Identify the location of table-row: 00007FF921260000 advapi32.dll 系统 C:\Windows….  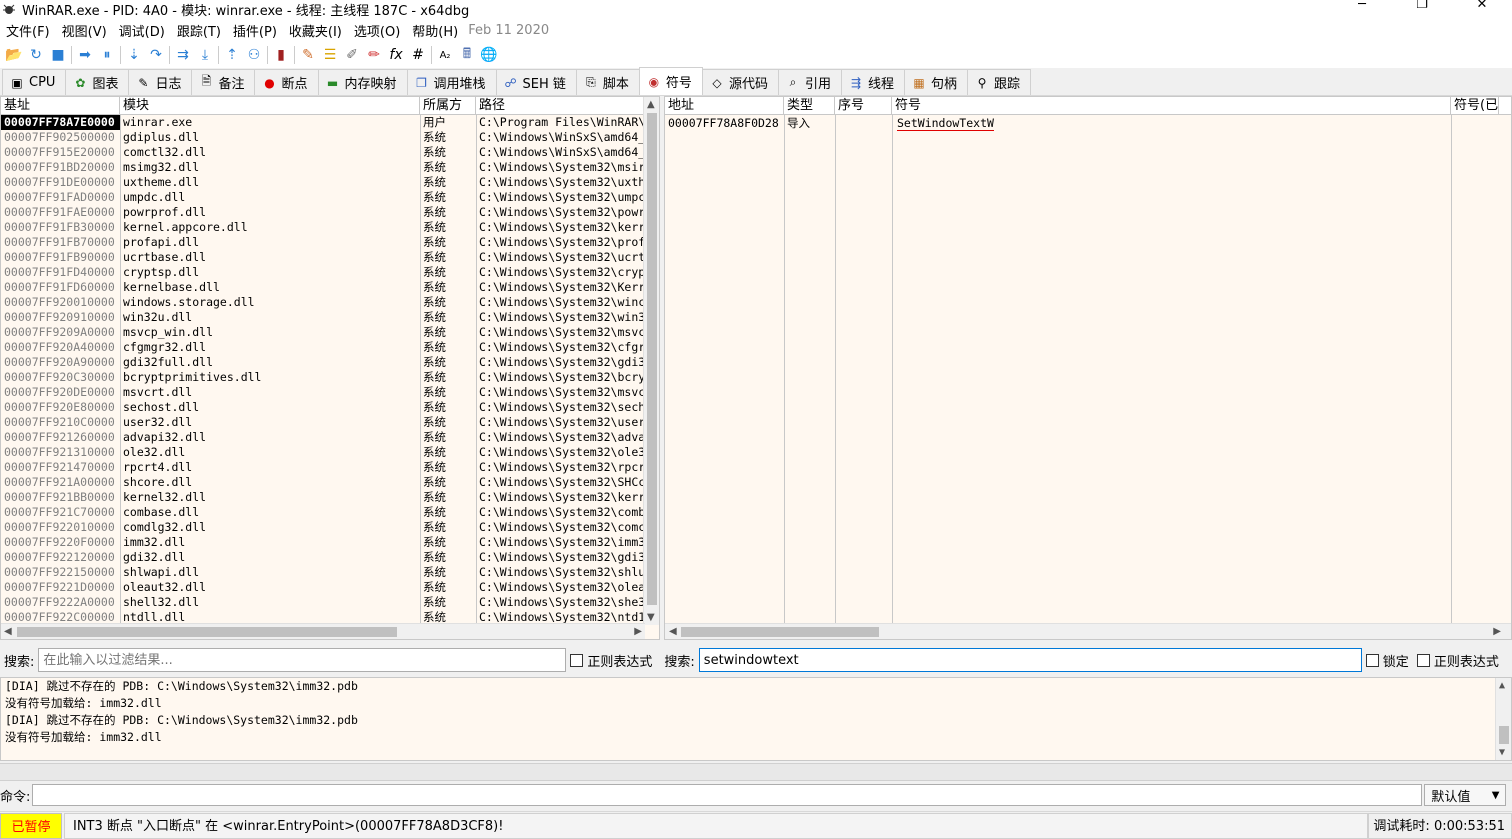
(322, 437).